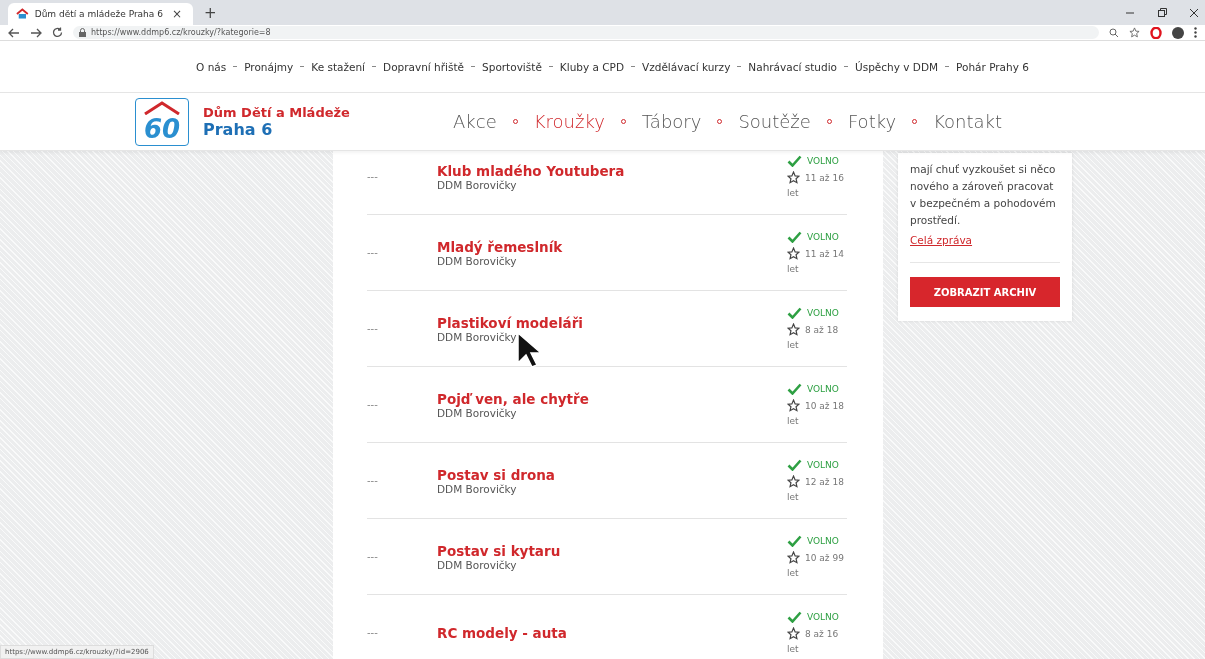 The width and height of the screenshot is (1205, 659). I want to click on age-range: 10 až 99, so click(824, 557).